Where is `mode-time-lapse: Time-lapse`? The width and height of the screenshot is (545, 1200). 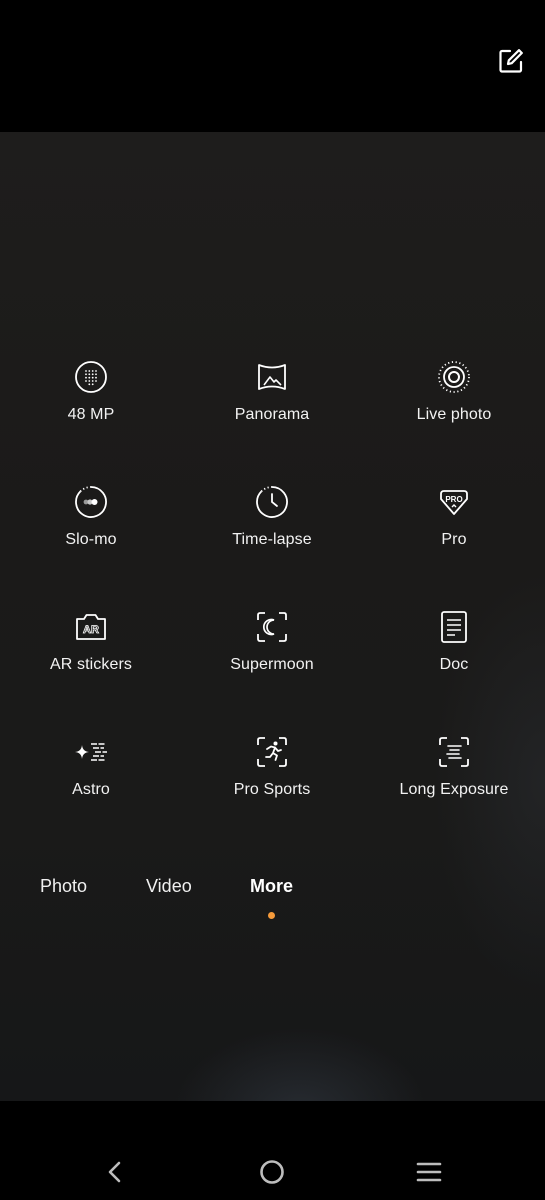
mode-time-lapse: Time-lapse is located at coordinates (272, 530).